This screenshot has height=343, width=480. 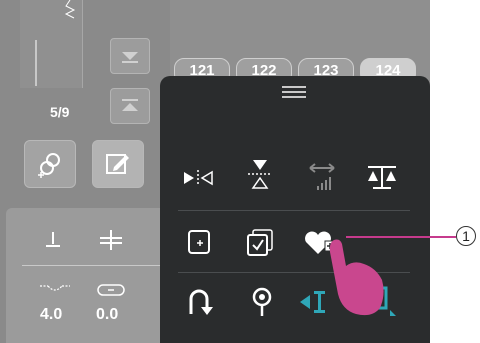 What do you see at coordinates (60, 112) in the screenshot?
I see `stitch-counter: 5/9` at bounding box center [60, 112].